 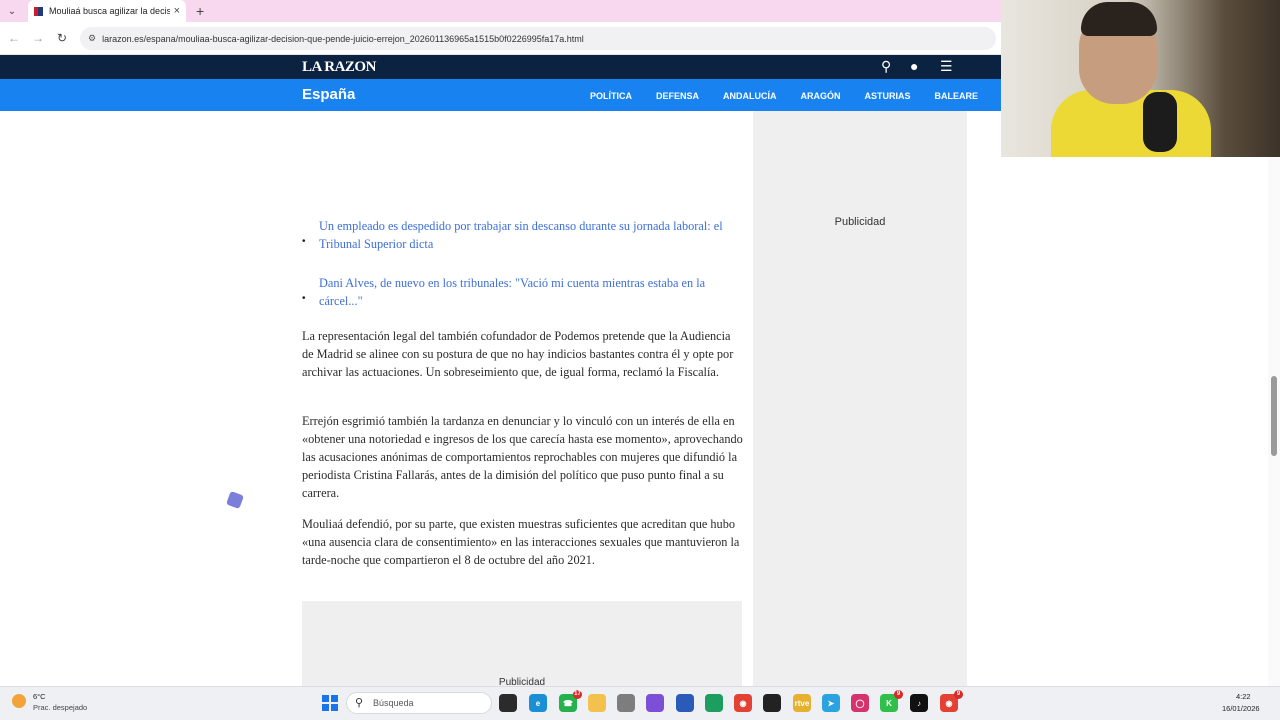 I want to click on site-logo: LA RAZON, so click(x=339, y=67).